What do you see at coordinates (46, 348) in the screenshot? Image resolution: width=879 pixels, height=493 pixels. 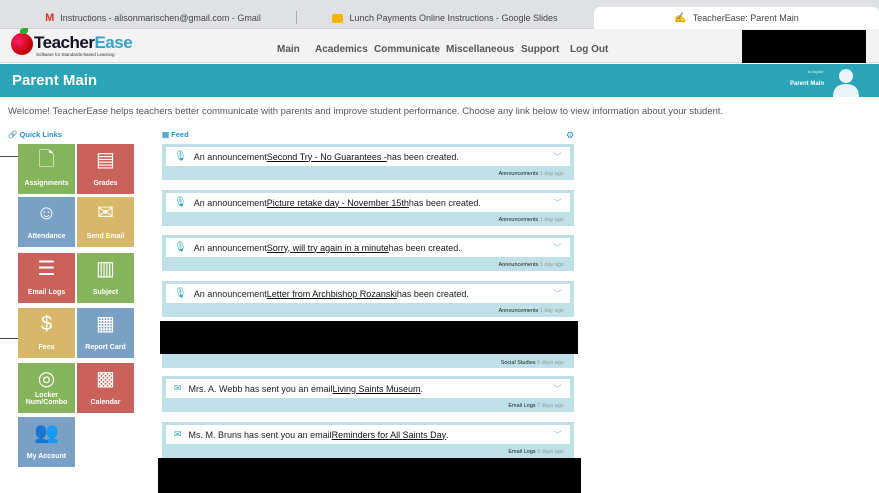 I see `tile-label: Fees` at bounding box center [46, 348].